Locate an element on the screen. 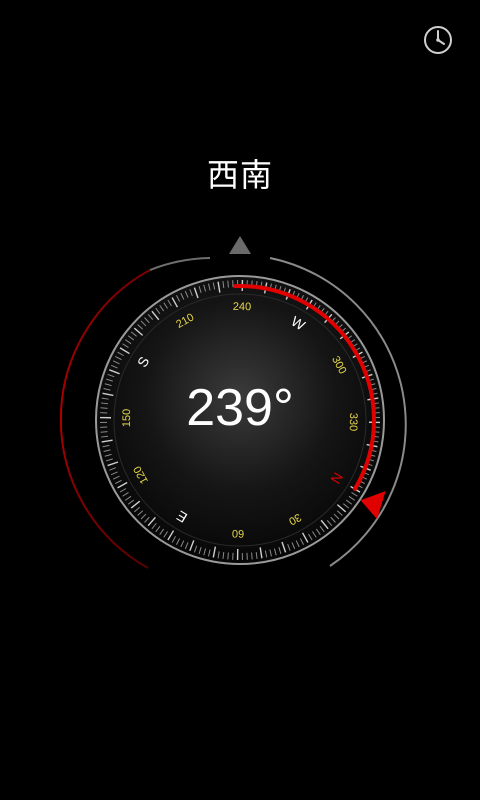 This screenshot has width=480, height=800. dial-number-label: 60 is located at coordinates (238, 533).